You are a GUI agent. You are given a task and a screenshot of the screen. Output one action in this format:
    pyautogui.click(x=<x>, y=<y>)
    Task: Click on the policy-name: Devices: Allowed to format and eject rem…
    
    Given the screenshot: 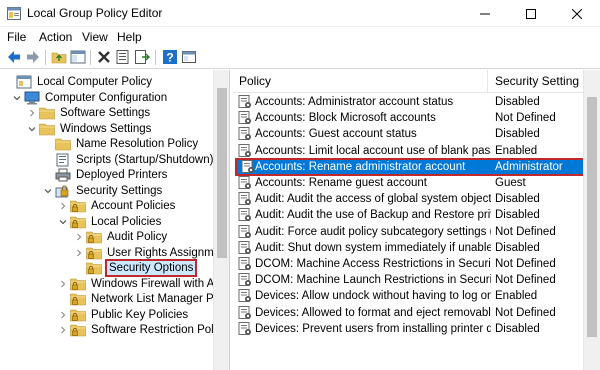 What is the action you would take?
    pyautogui.click(x=373, y=312)
    